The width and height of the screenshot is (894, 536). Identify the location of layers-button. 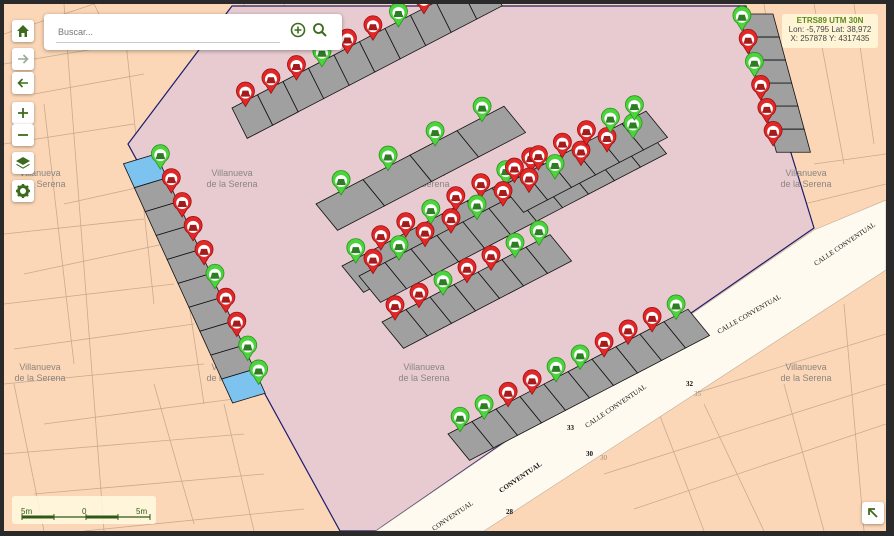
(23, 163).